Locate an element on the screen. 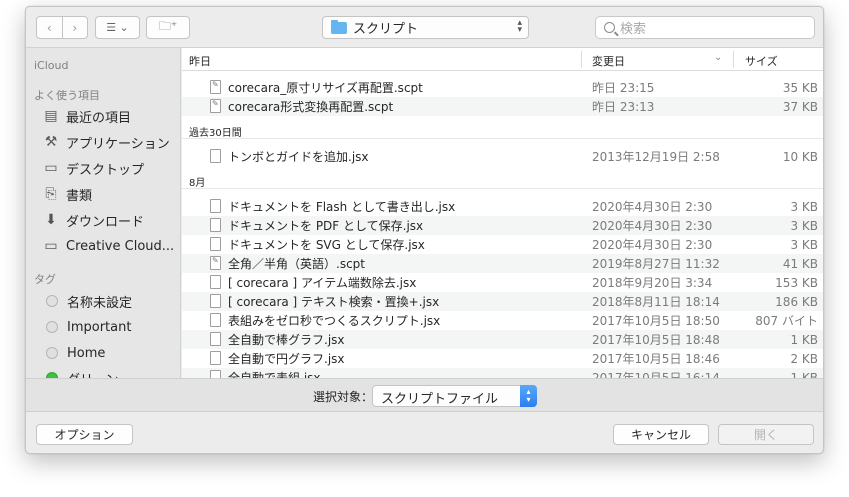 Image resolution: width=849 pixels, height=497 pixels. file-name: corecara_原寸リサイズ再配置.scpt is located at coordinates (325, 88).